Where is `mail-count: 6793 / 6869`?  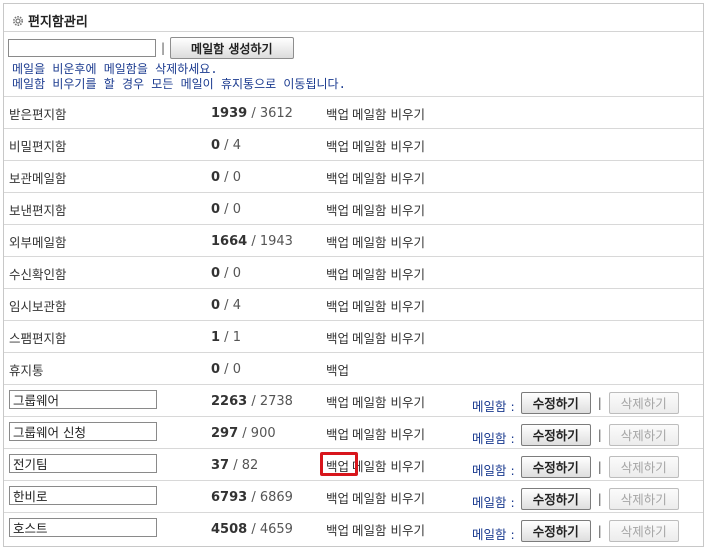
mail-count: 6793 / 6869 is located at coordinates (252, 497).